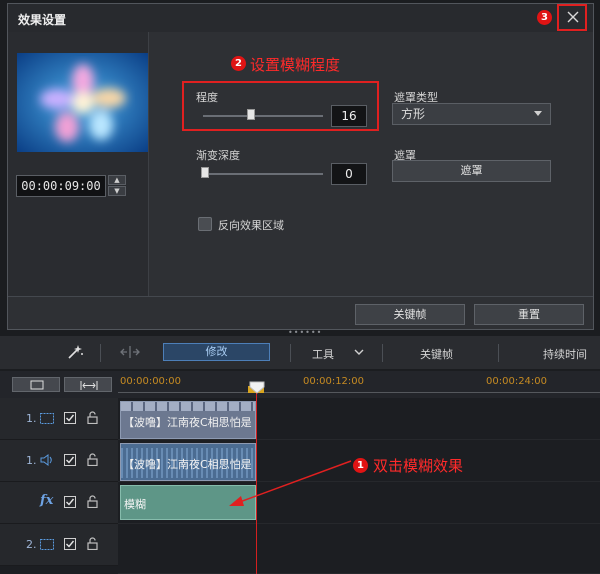  Describe the element at coordinates (135, 504) in the screenshot. I see `blur-effect-label: 模糊` at that location.